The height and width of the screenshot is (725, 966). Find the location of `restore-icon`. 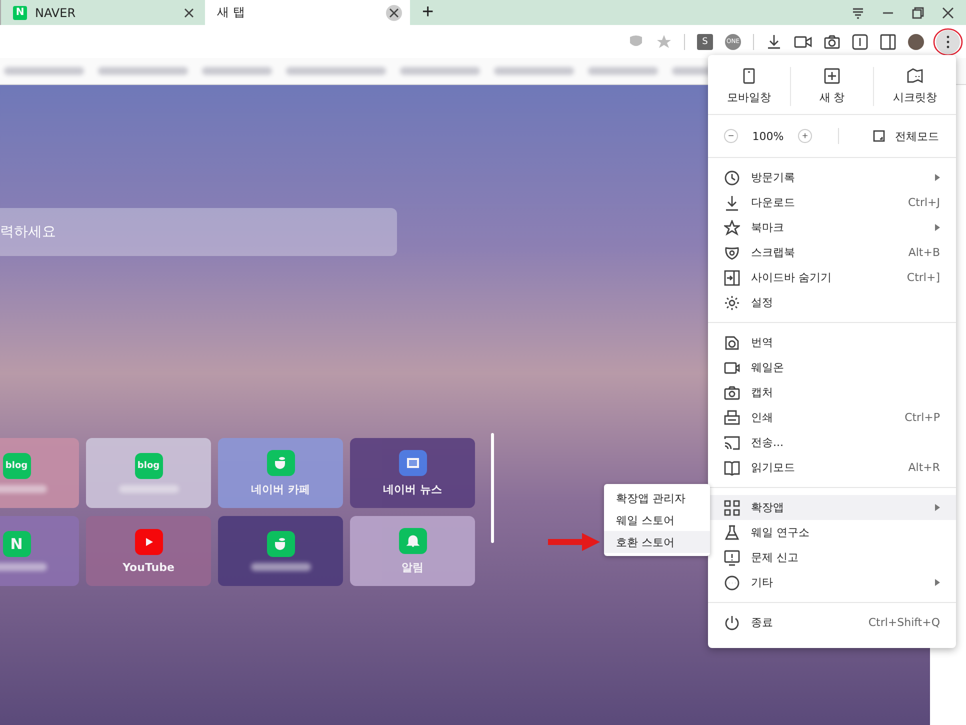

restore-icon is located at coordinates (918, 12).